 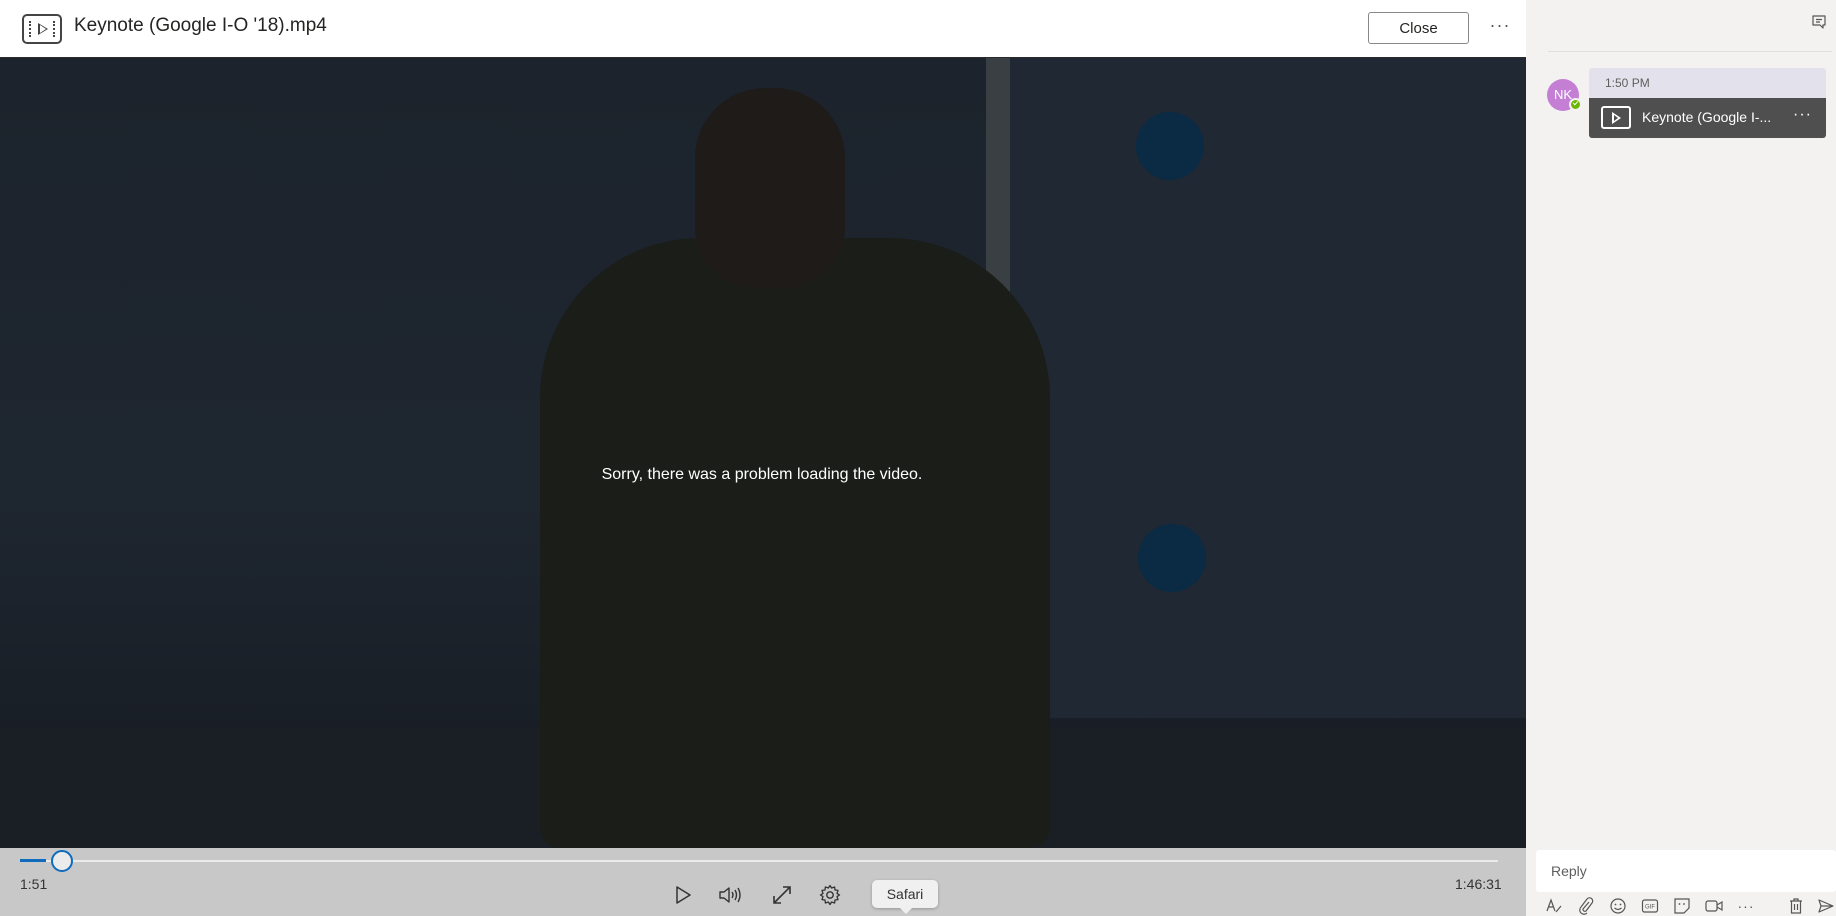 I want to click on settings-button, so click(x=830, y=895).